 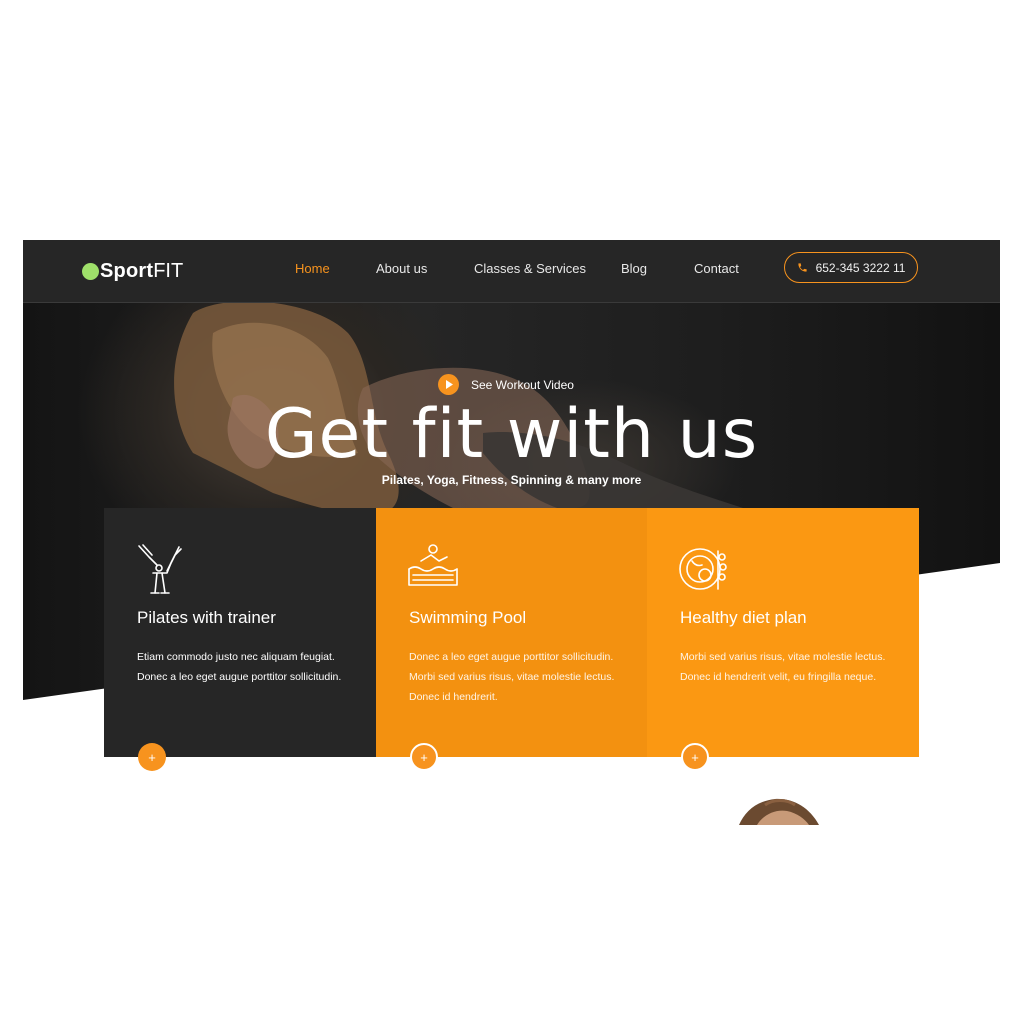 I want to click on hero-title: Get fit with us, so click(x=511, y=434).